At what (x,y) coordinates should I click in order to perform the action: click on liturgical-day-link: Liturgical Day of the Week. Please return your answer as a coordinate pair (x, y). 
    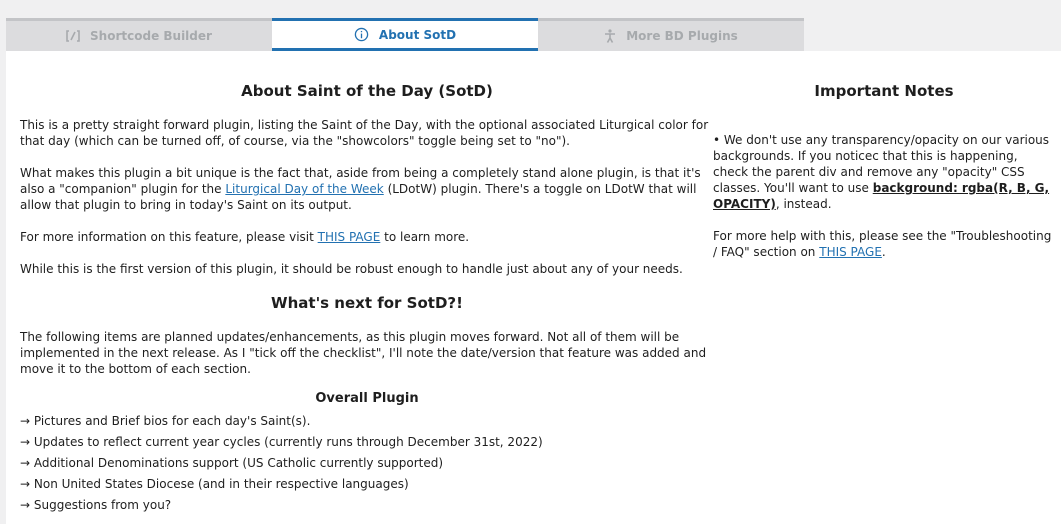
    Looking at the image, I should click on (304, 189).